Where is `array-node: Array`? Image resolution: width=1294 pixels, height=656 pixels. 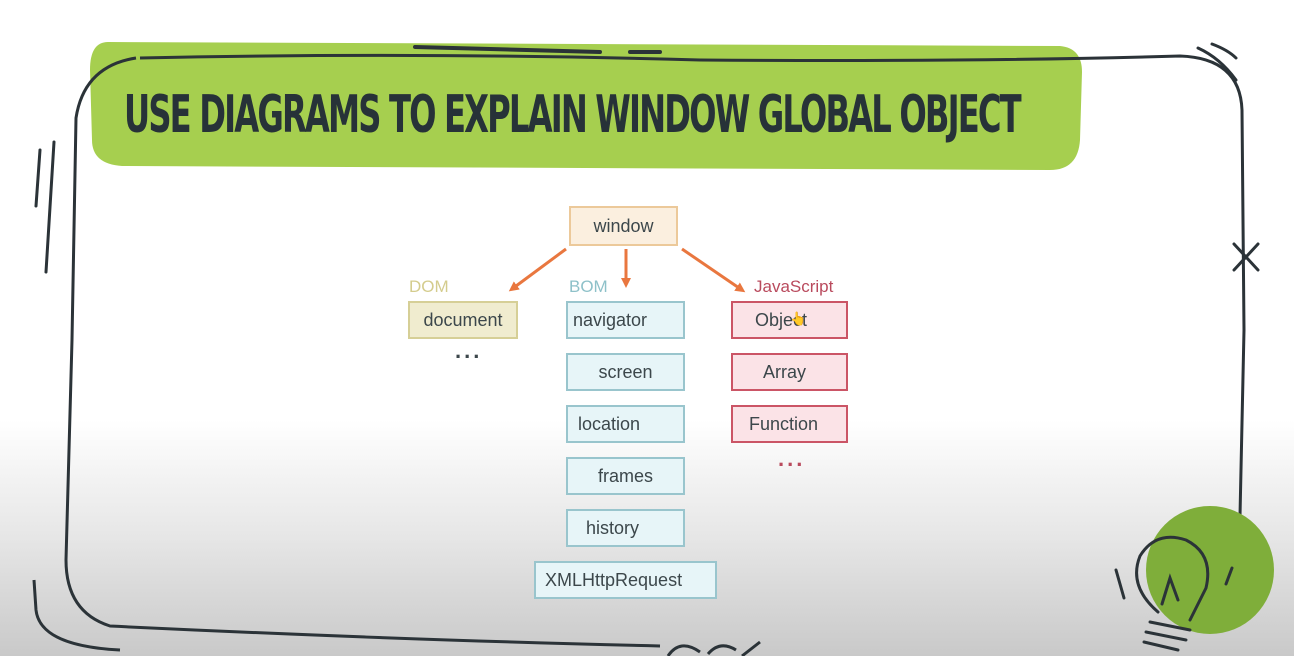 array-node: Array is located at coordinates (789, 372).